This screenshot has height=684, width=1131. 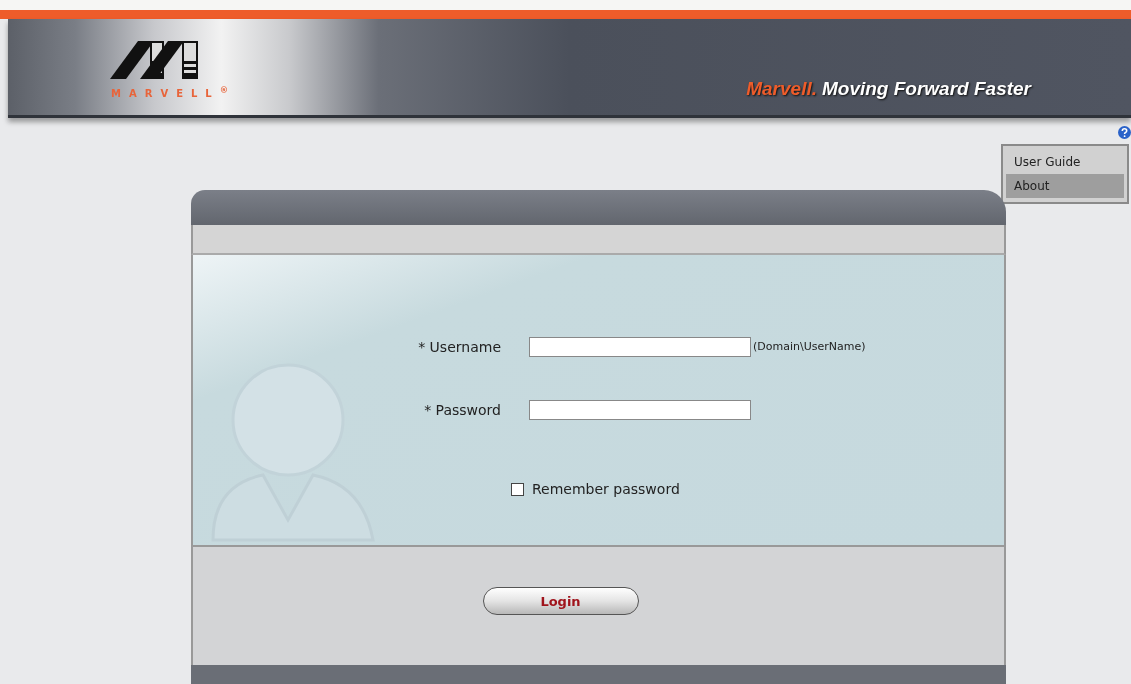 What do you see at coordinates (1124, 132) in the screenshot?
I see `help-icon` at bounding box center [1124, 132].